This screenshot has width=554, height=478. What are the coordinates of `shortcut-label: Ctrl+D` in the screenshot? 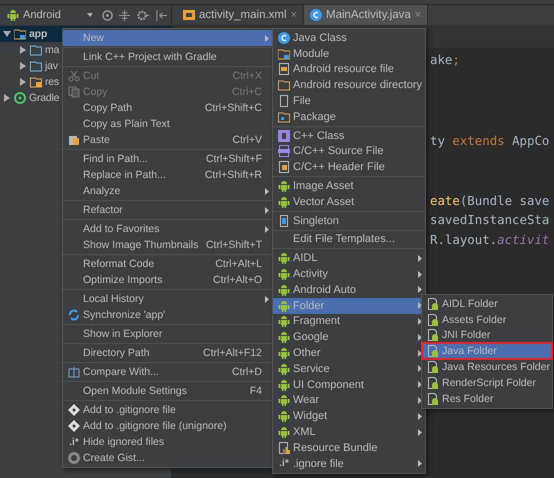 It's located at (246, 372).